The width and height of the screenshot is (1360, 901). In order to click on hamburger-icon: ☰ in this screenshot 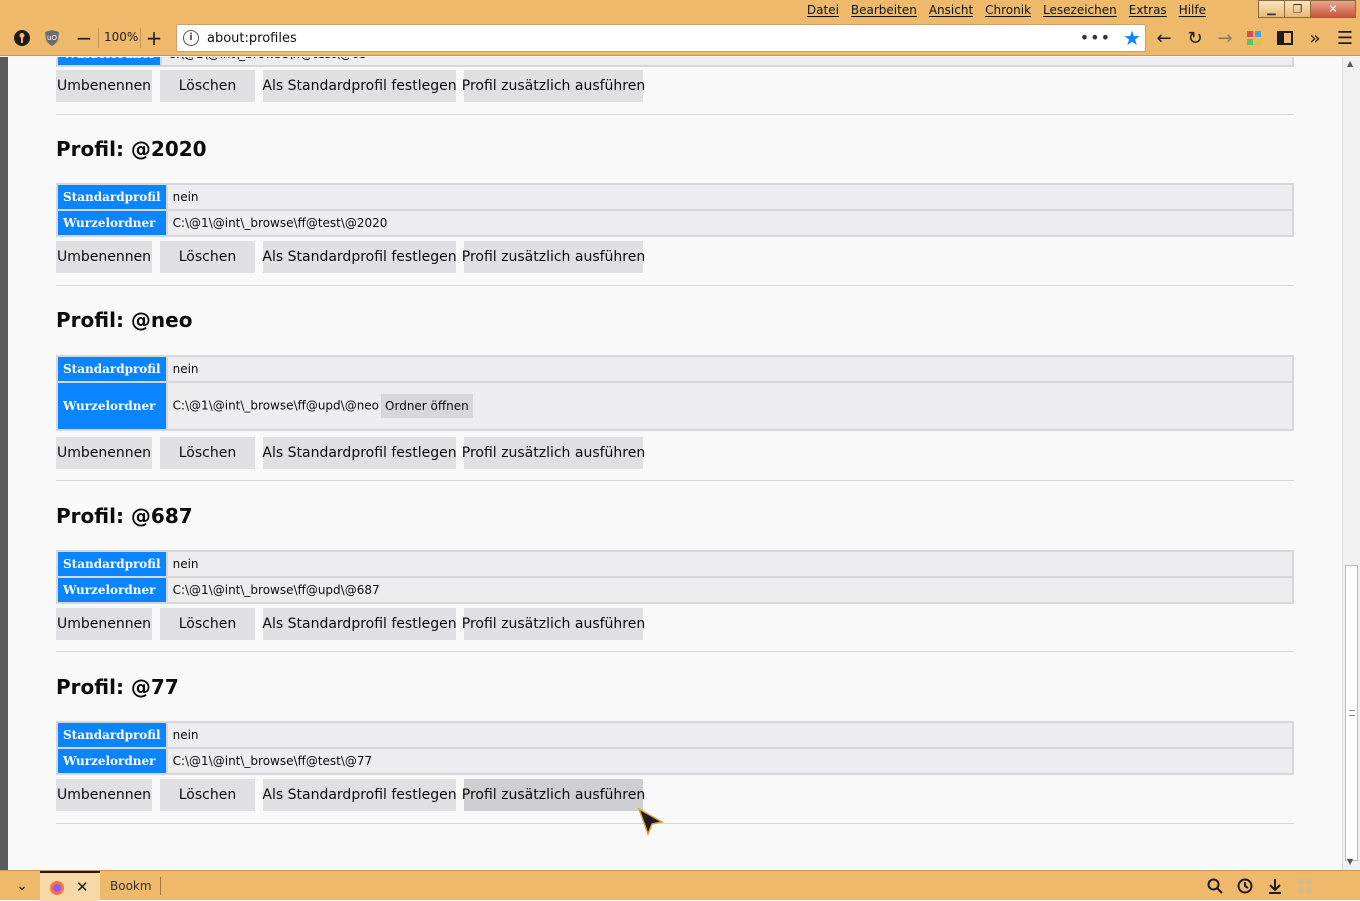, I will do `click(1345, 38)`.